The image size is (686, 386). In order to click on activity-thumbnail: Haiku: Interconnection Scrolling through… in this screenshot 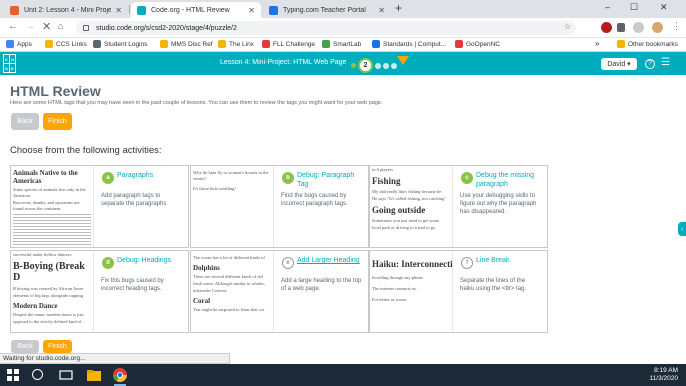, I will do `click(411, 291)`.